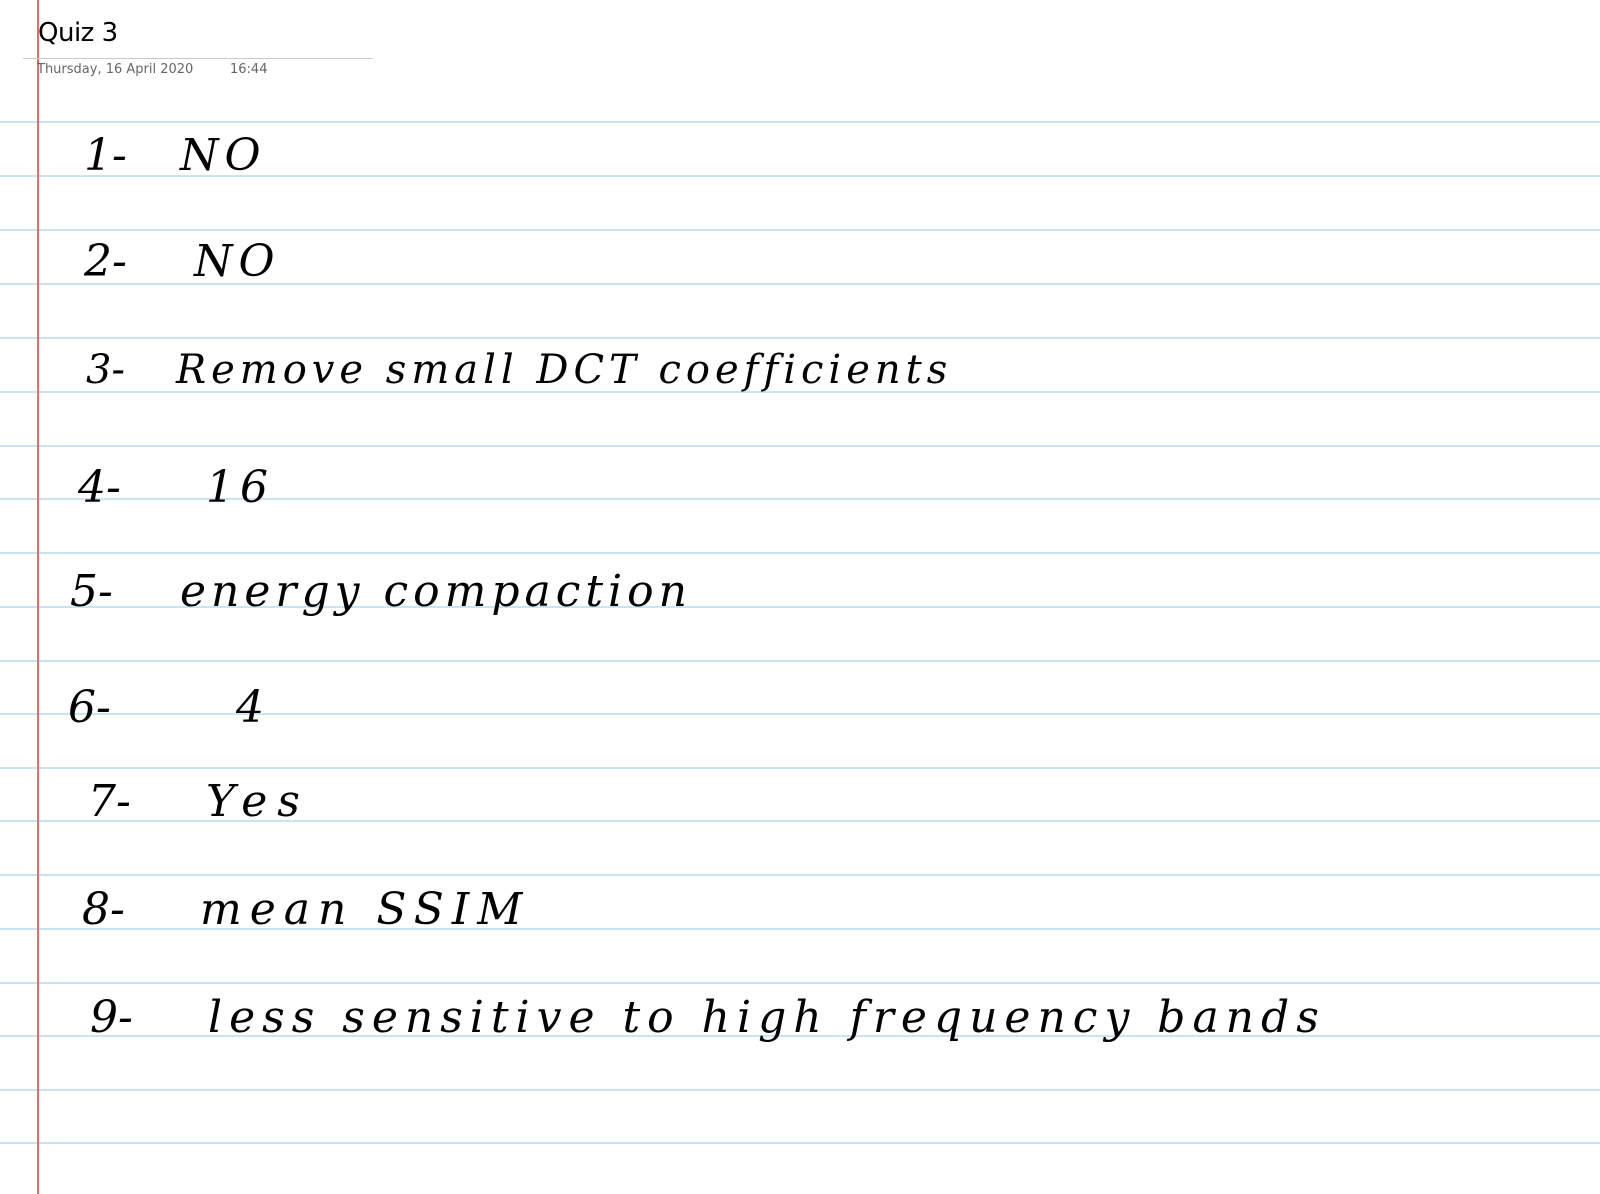  What do you see at coordinates (103, 909) in the screenshot?
I see `answer-number: 8-` at bounding box center [103, 909].